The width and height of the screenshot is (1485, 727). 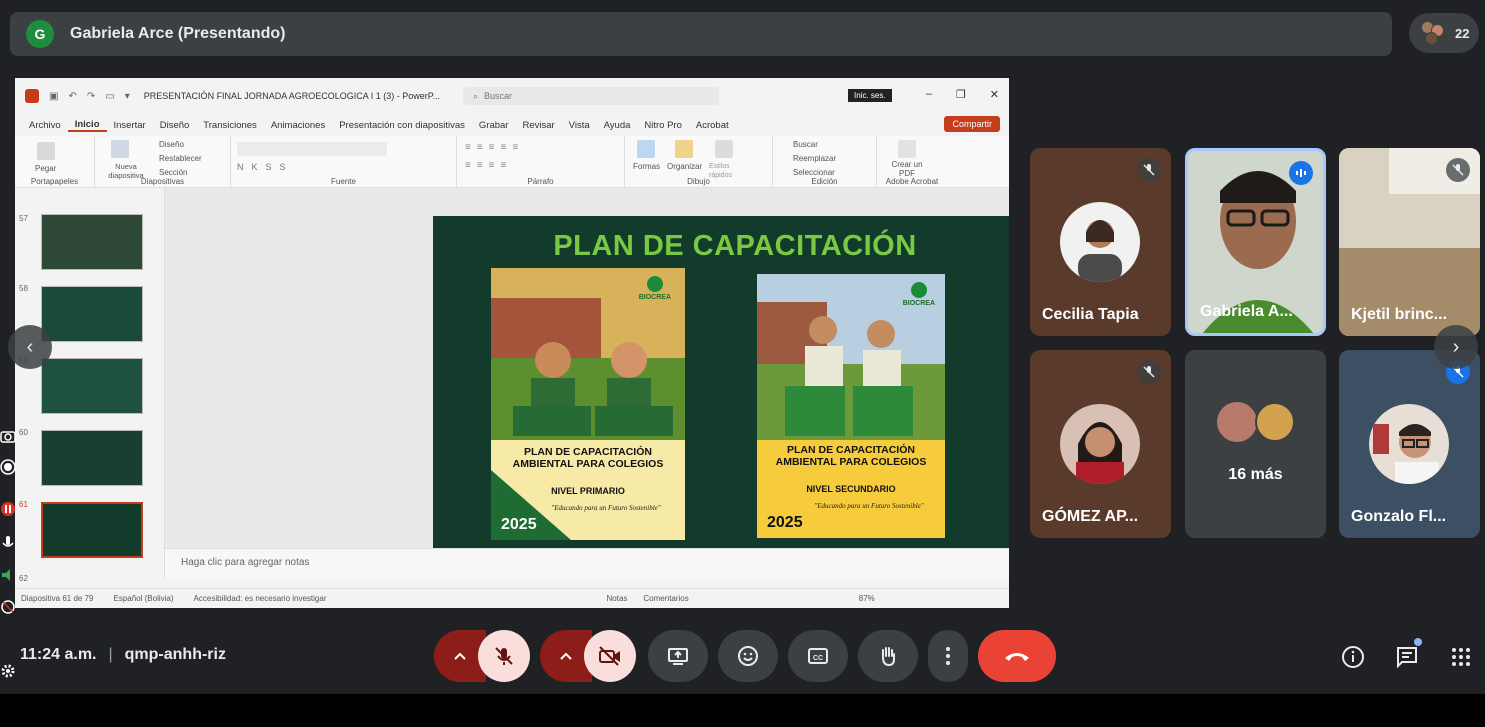 What do you see at coordinates (265, 167) in the screenshot?
I see `font-format-icons: NKSS` at bounding box center [265, 167].